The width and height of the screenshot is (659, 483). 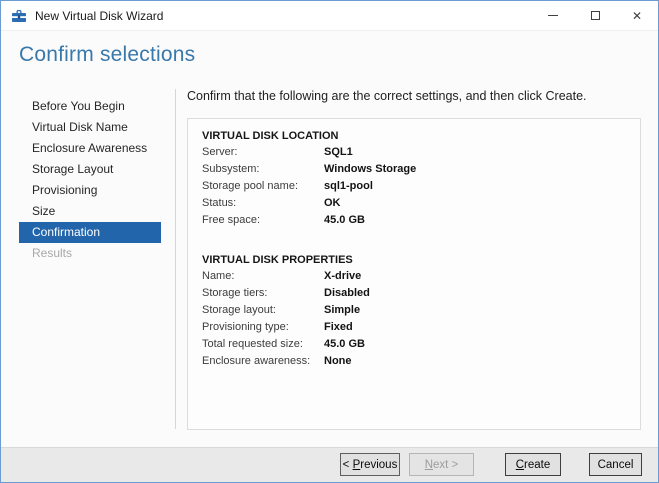 I want to click on wizard-toolbox-icon, so click(x=19, y=15).